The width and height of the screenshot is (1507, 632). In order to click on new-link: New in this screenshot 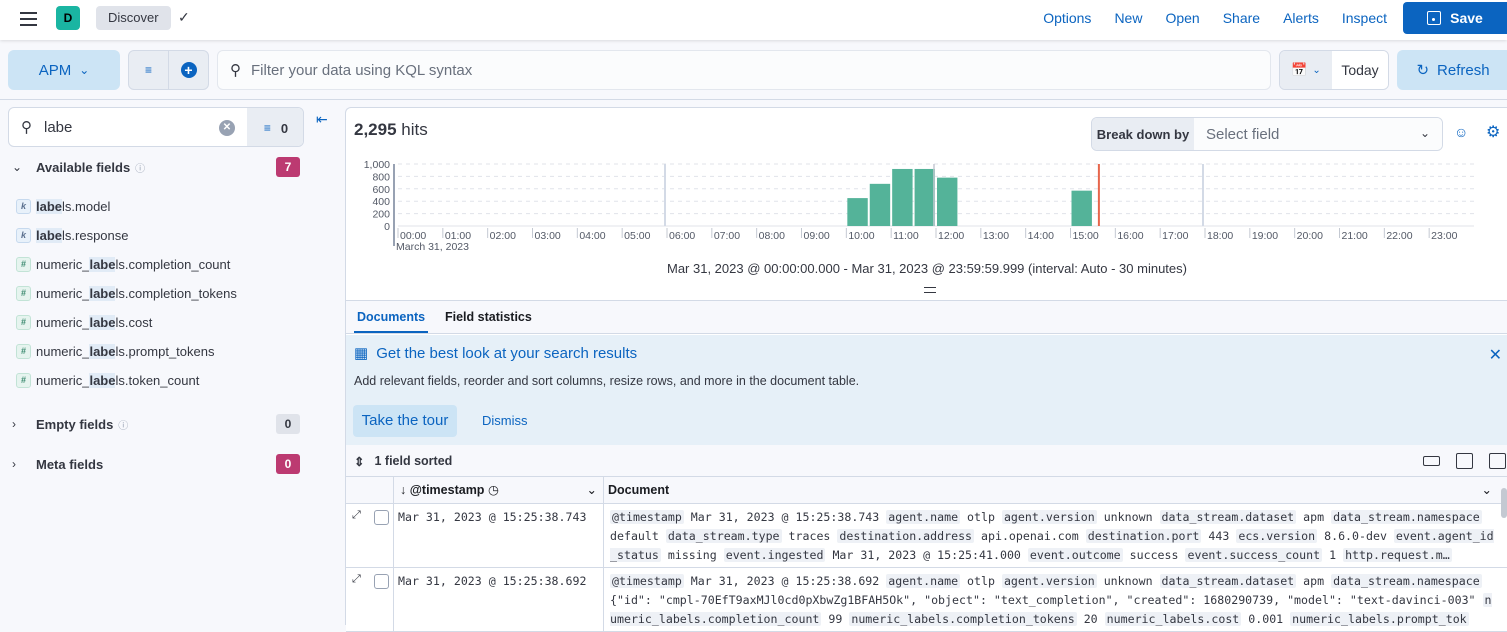, I will do `click(1128, 18)`.